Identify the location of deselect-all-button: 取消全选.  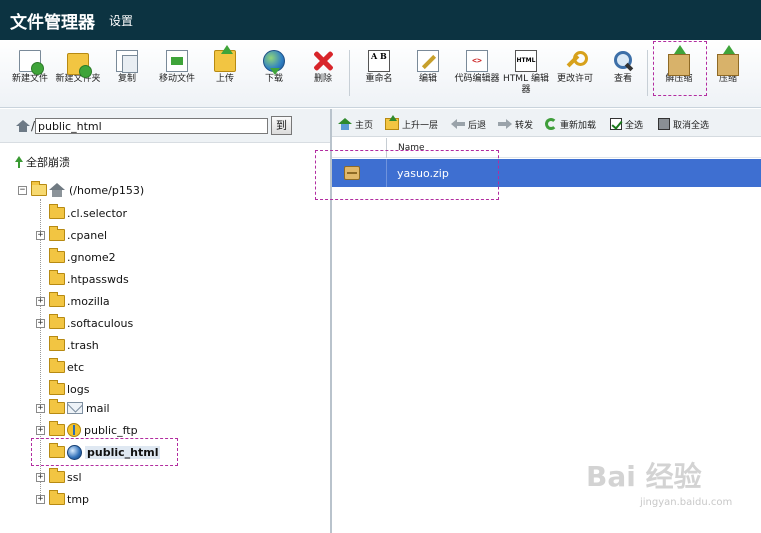
(683, 124).